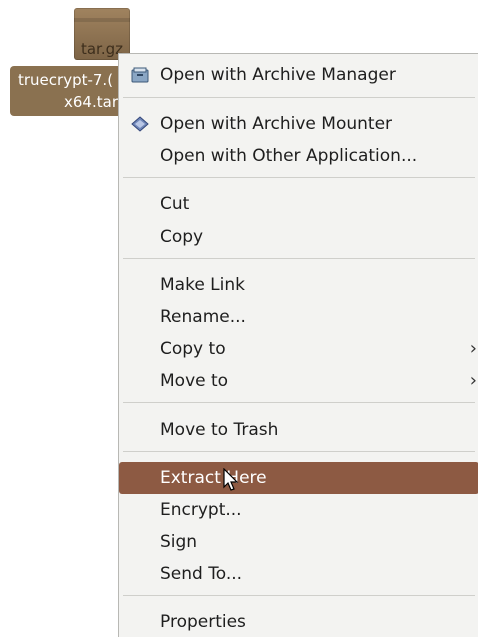  Describe the element at coordinates (298, 285) in the screenshot. I see `menu-item-make-link: Make Link` at that location.